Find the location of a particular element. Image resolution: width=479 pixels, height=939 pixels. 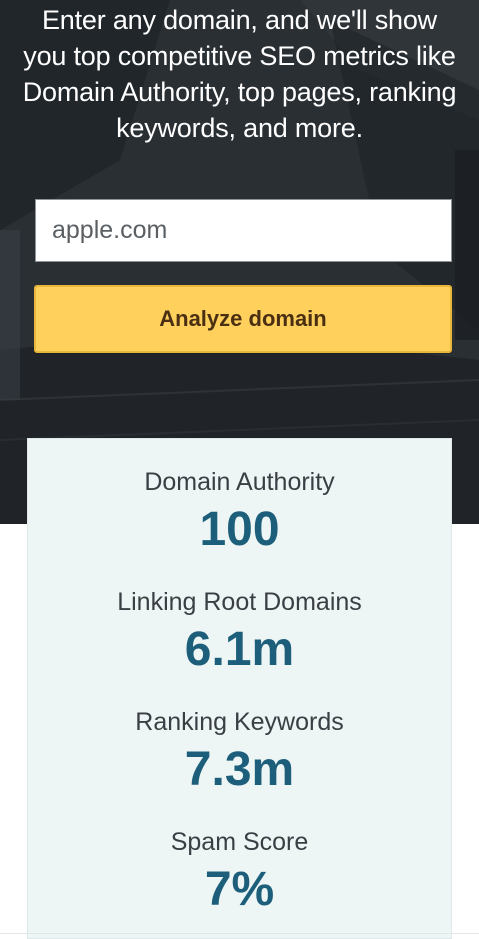

metric-label: Domain Authority is located at coordinates (239, 482).